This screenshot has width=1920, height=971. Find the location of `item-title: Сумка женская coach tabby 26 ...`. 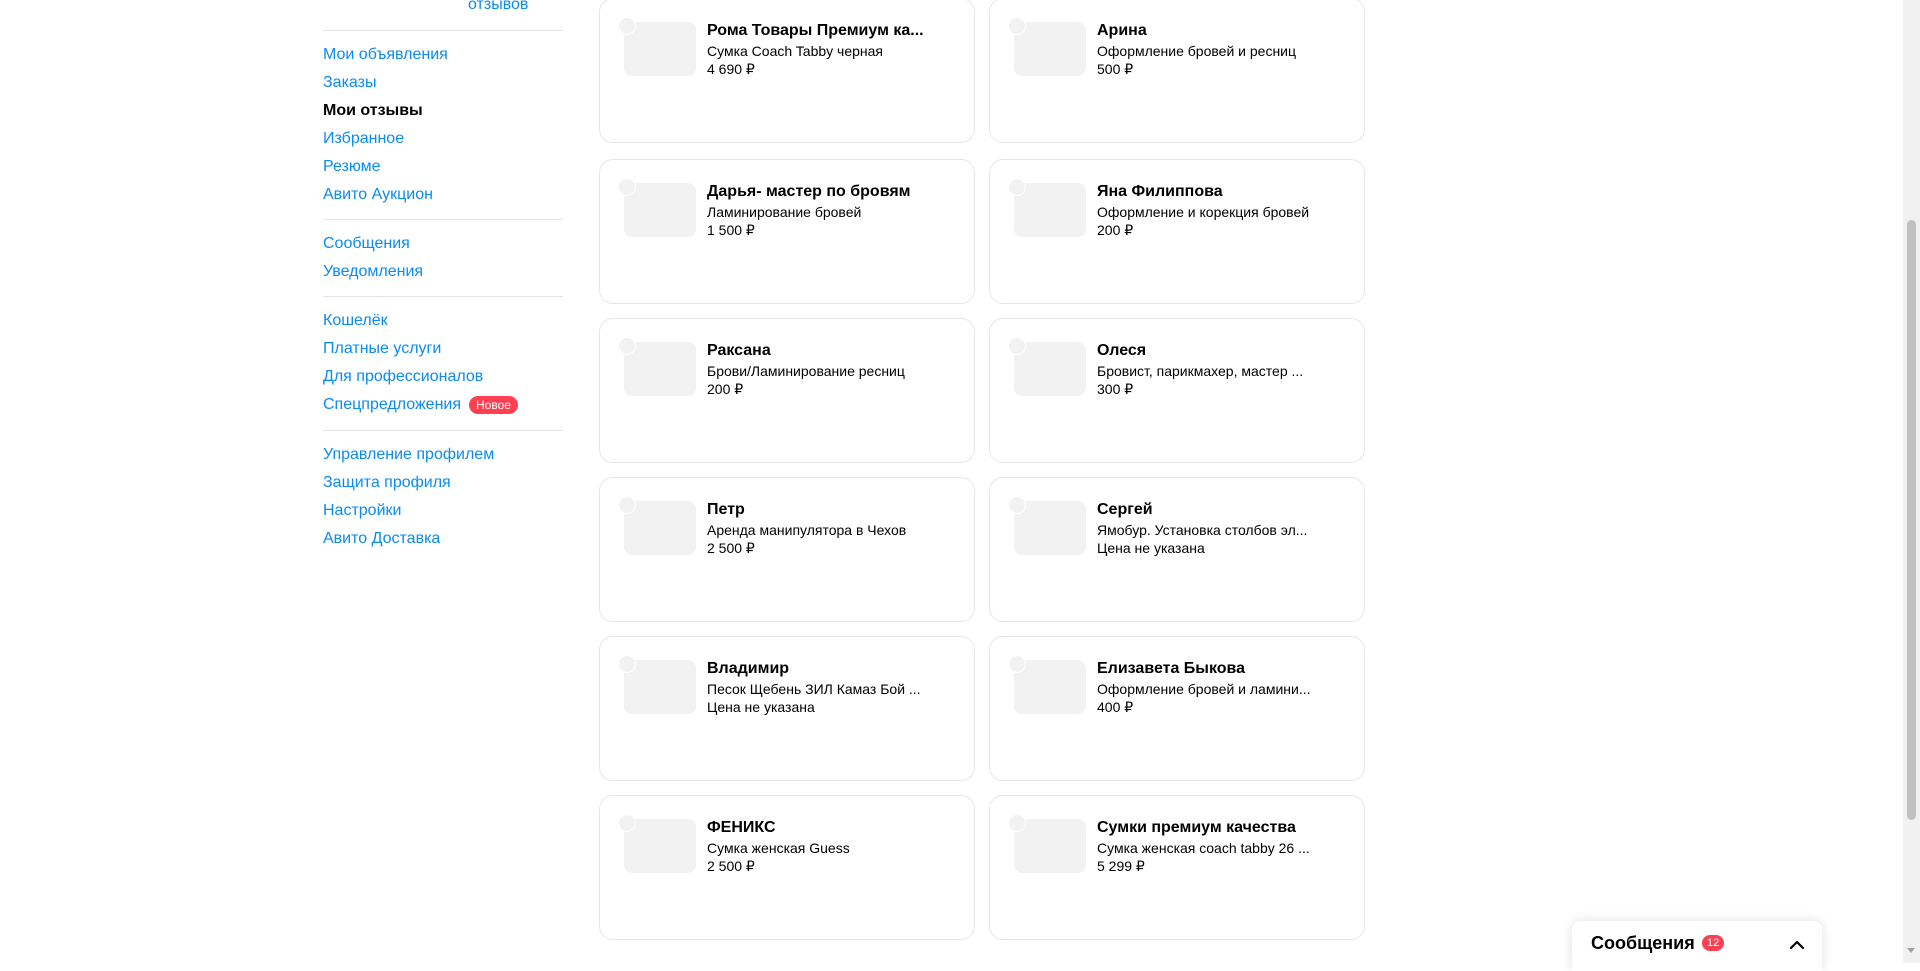

item-title: Сумка женская coach tabby 26 ... is located at coordinates (1203, 848).